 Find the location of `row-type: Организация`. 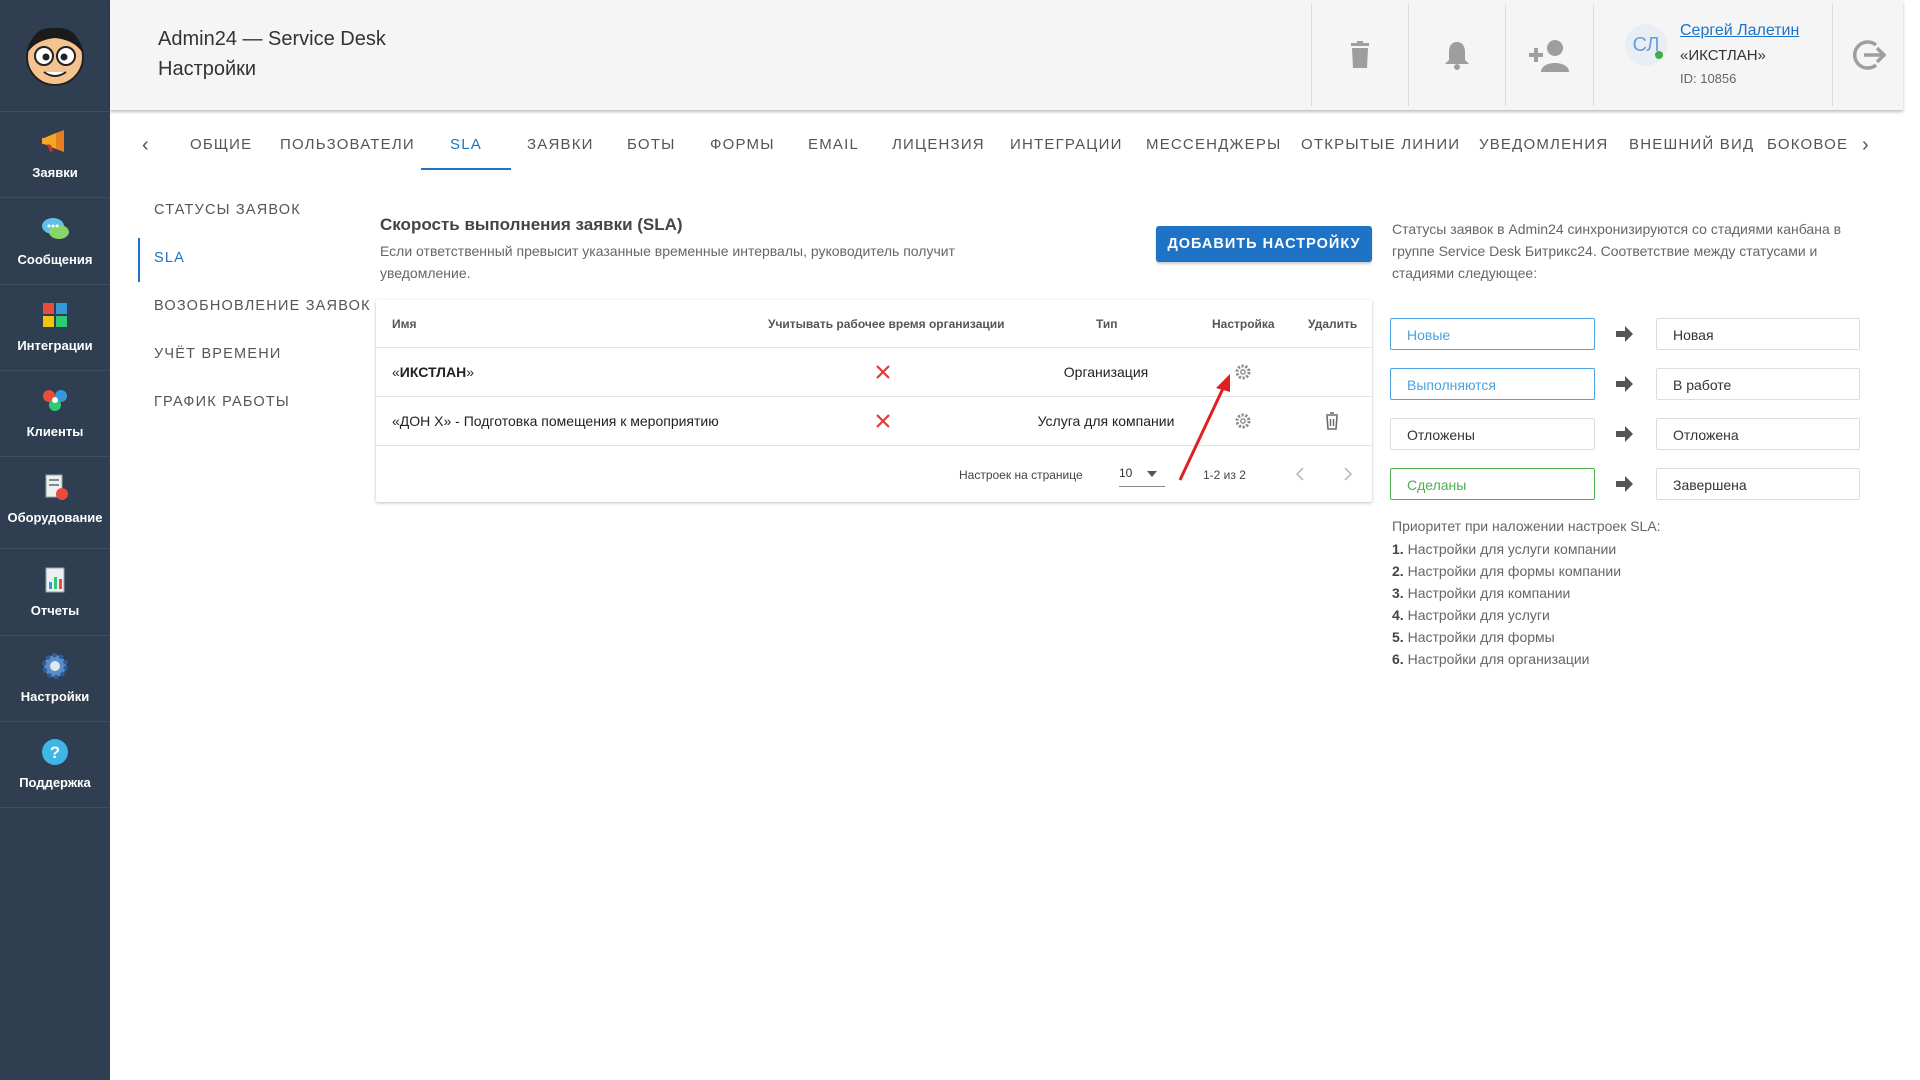

row-type: Организация is located at coordinates (1106, 372).